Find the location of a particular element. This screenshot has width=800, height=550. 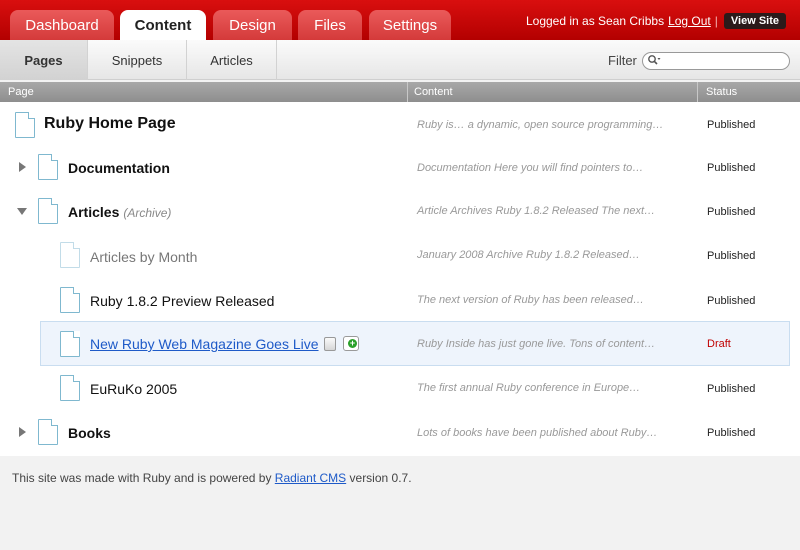

page-title-link: Books is located at coordinates (89, 433).